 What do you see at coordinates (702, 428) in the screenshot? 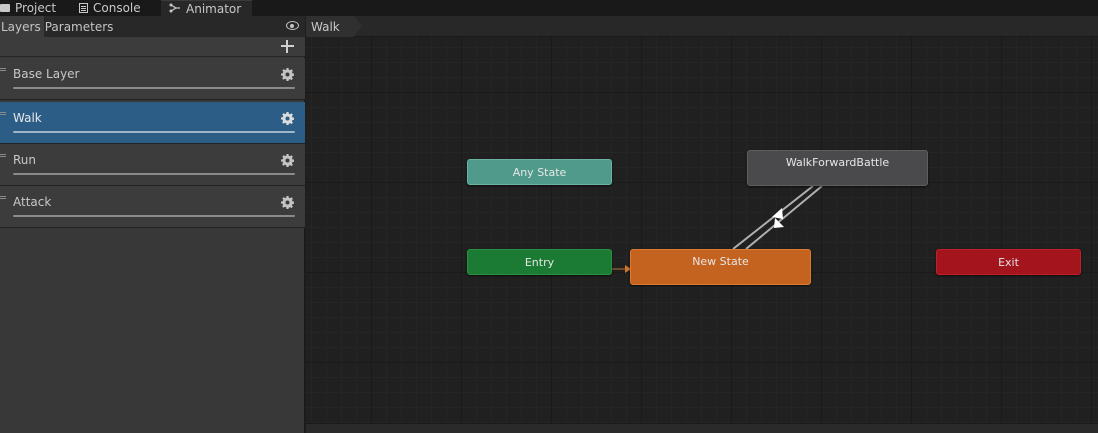
I see `horizontal-scrollbar` at bounding box center [702, 428].